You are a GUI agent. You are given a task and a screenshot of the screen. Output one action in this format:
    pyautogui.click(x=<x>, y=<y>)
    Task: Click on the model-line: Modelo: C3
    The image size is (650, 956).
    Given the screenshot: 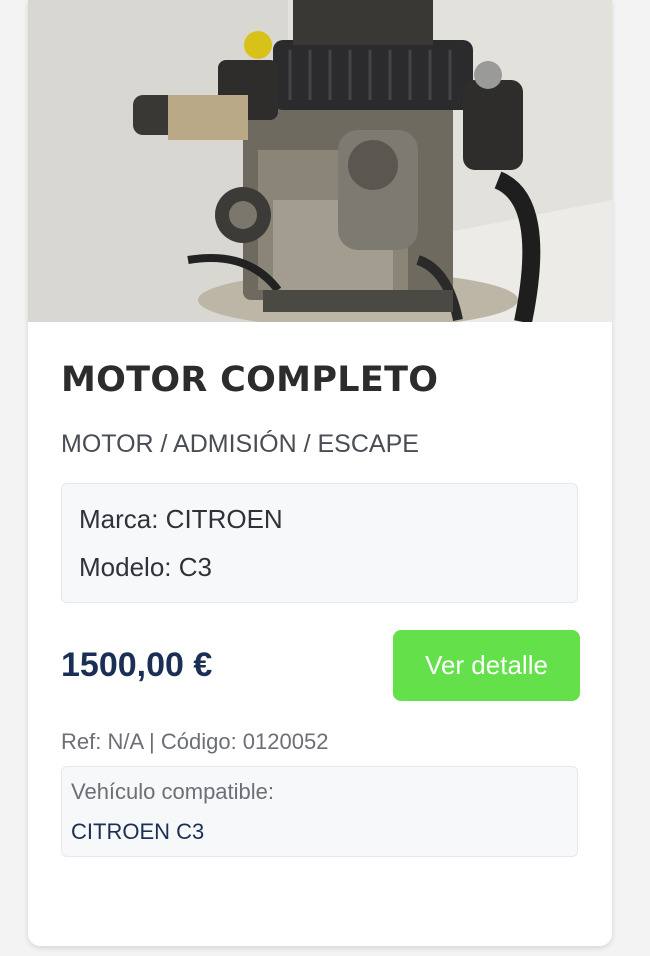 What is the action you would take?
    pyautogui.click(x=145, y=567)
    